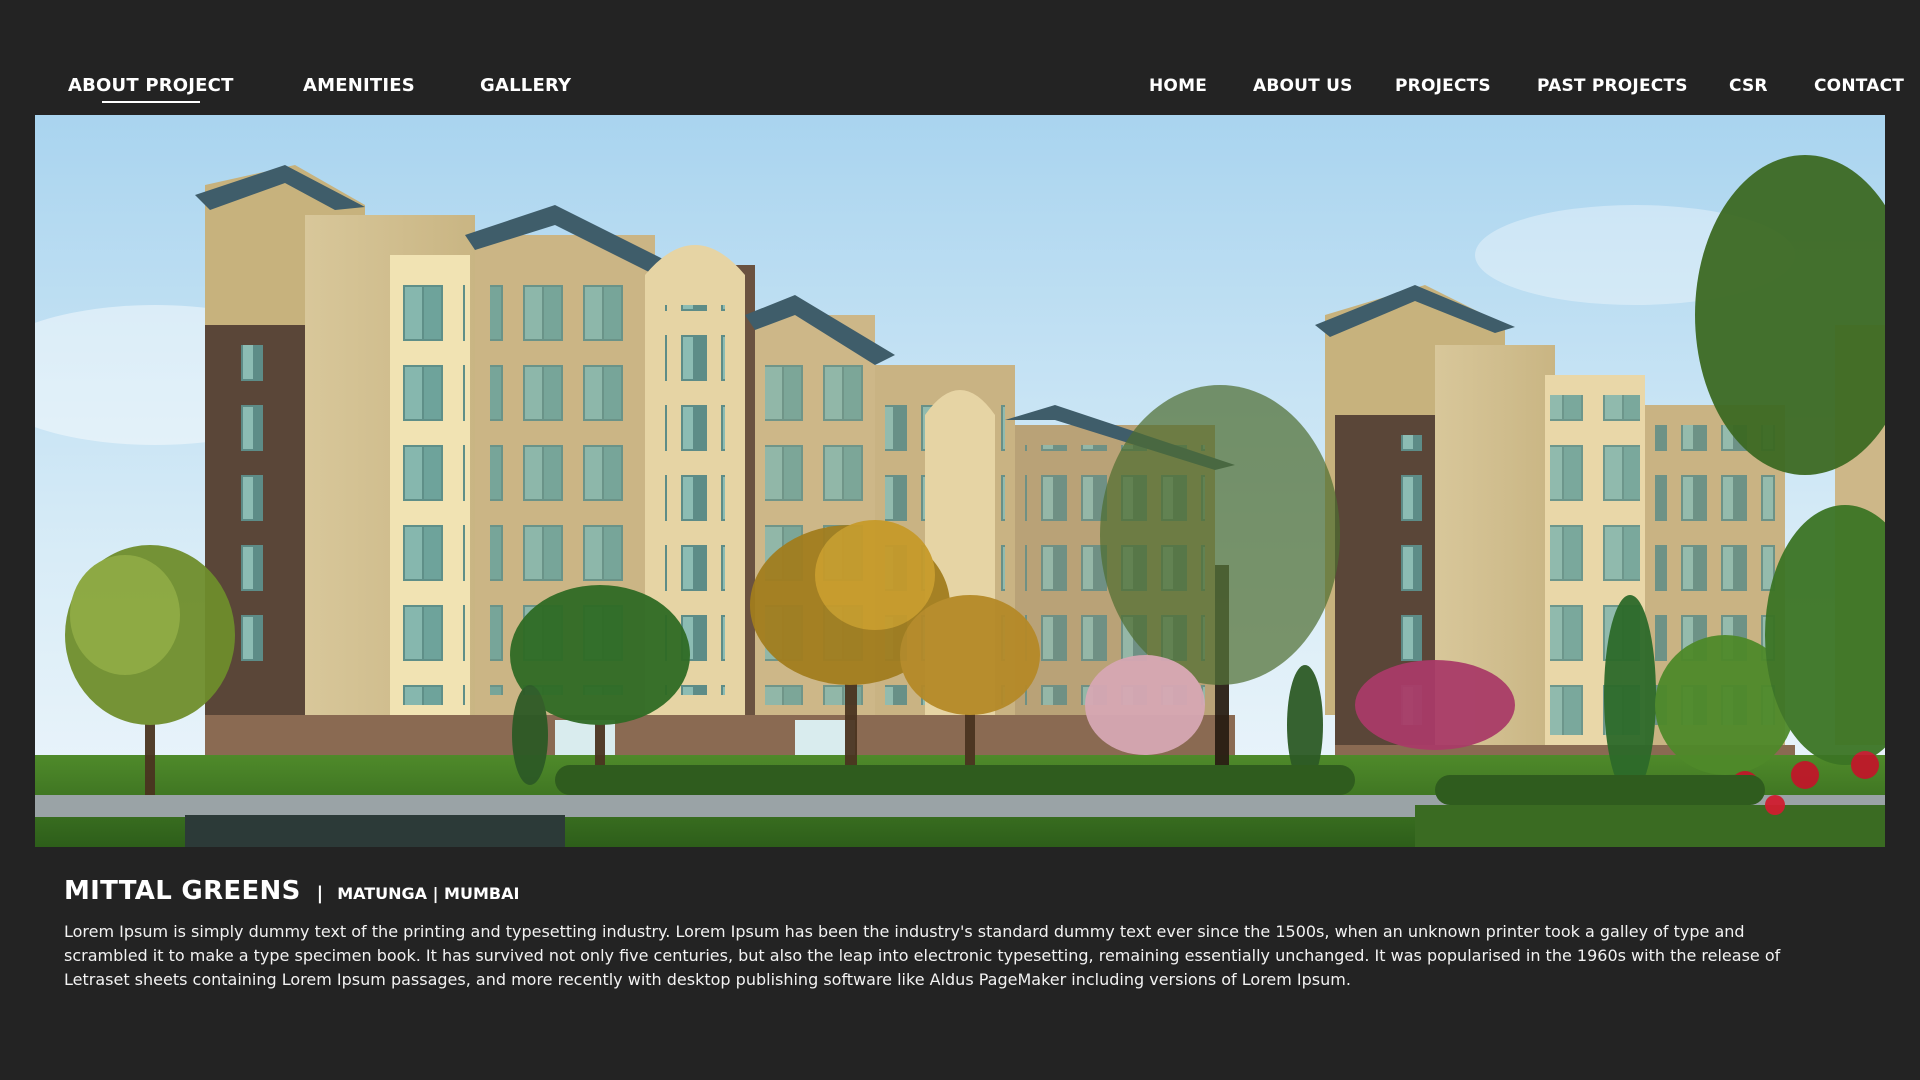 The height and width of the screenshot is (1080, 1920). I want to click on project-name: MITTAL GREENS, so click(182, 891).